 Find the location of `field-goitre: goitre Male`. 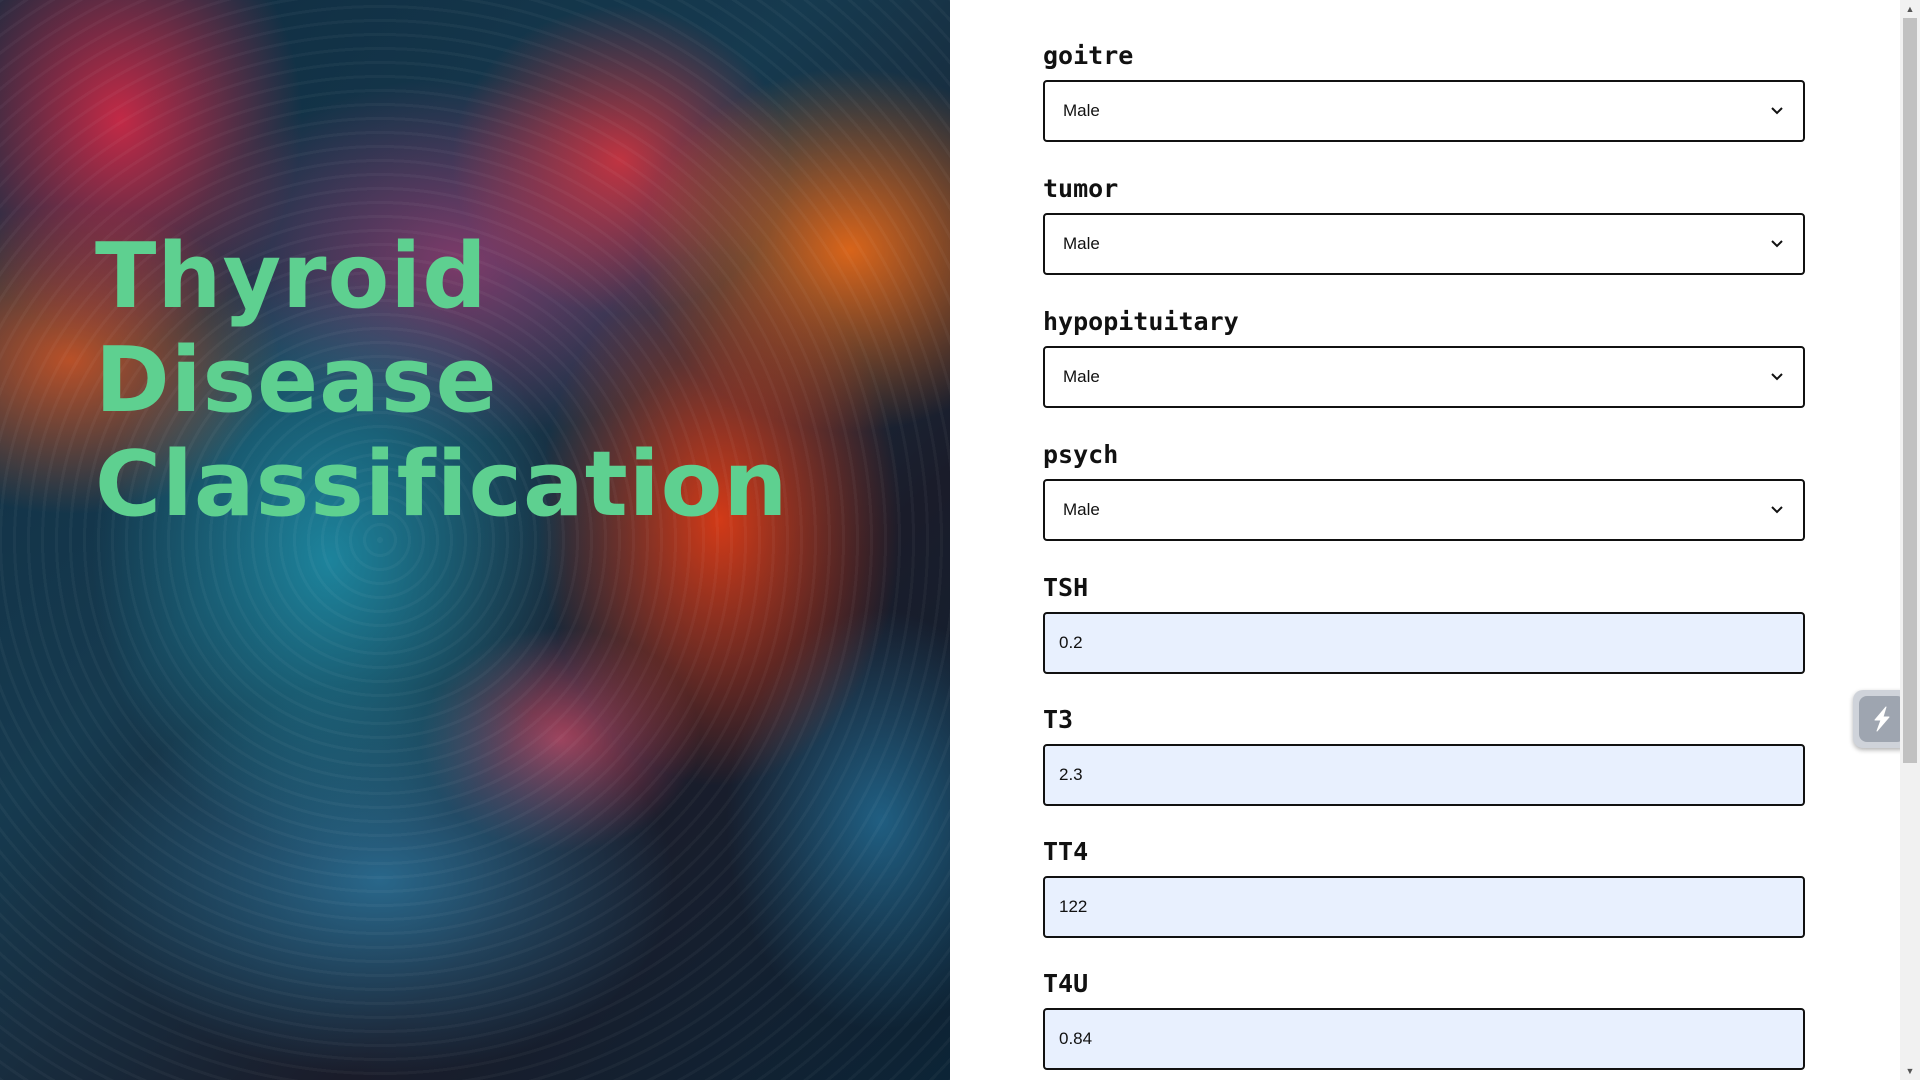

field-goitre: goitre Male is located at coordinates (1424, 91).